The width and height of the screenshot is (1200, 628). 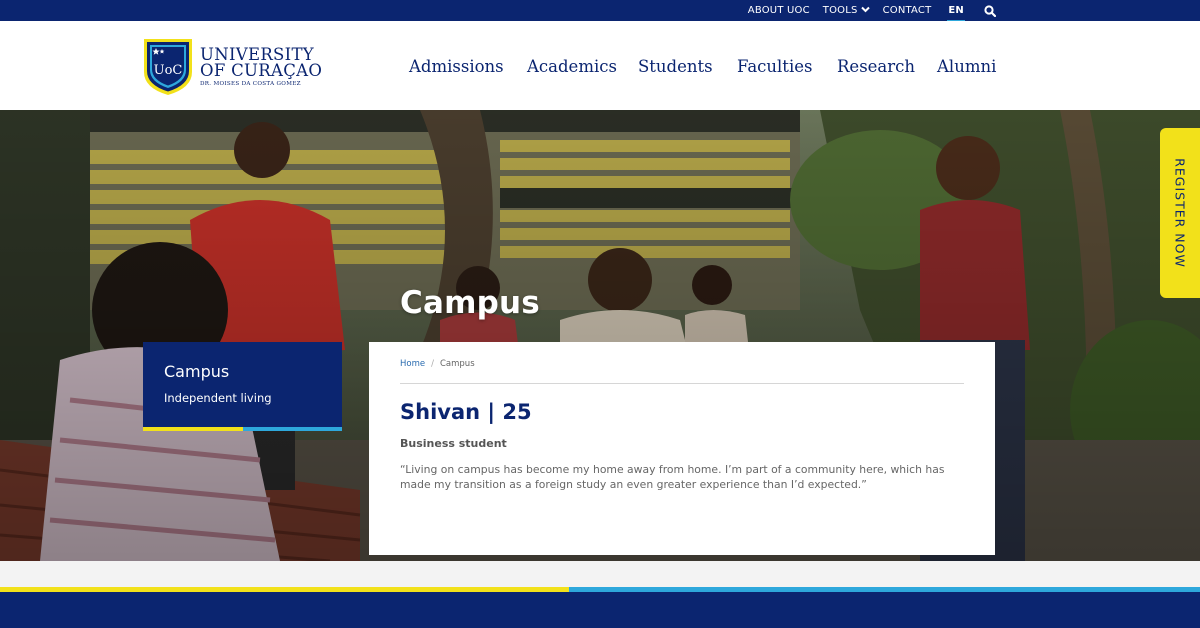 I want to click on utility-nav: ABOUT UOC TOOLS CONTACT EN, so click(x=865, y=11).